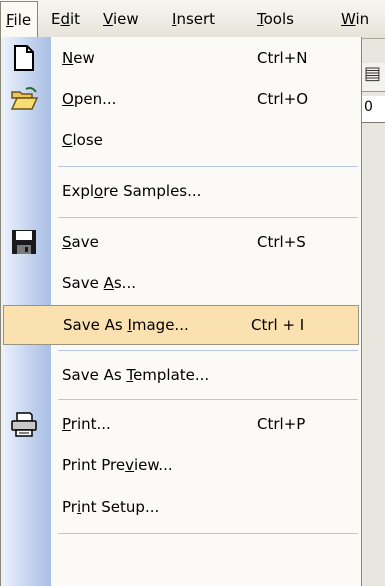  I want to click on menu-item-label: New, so click(78, 58).